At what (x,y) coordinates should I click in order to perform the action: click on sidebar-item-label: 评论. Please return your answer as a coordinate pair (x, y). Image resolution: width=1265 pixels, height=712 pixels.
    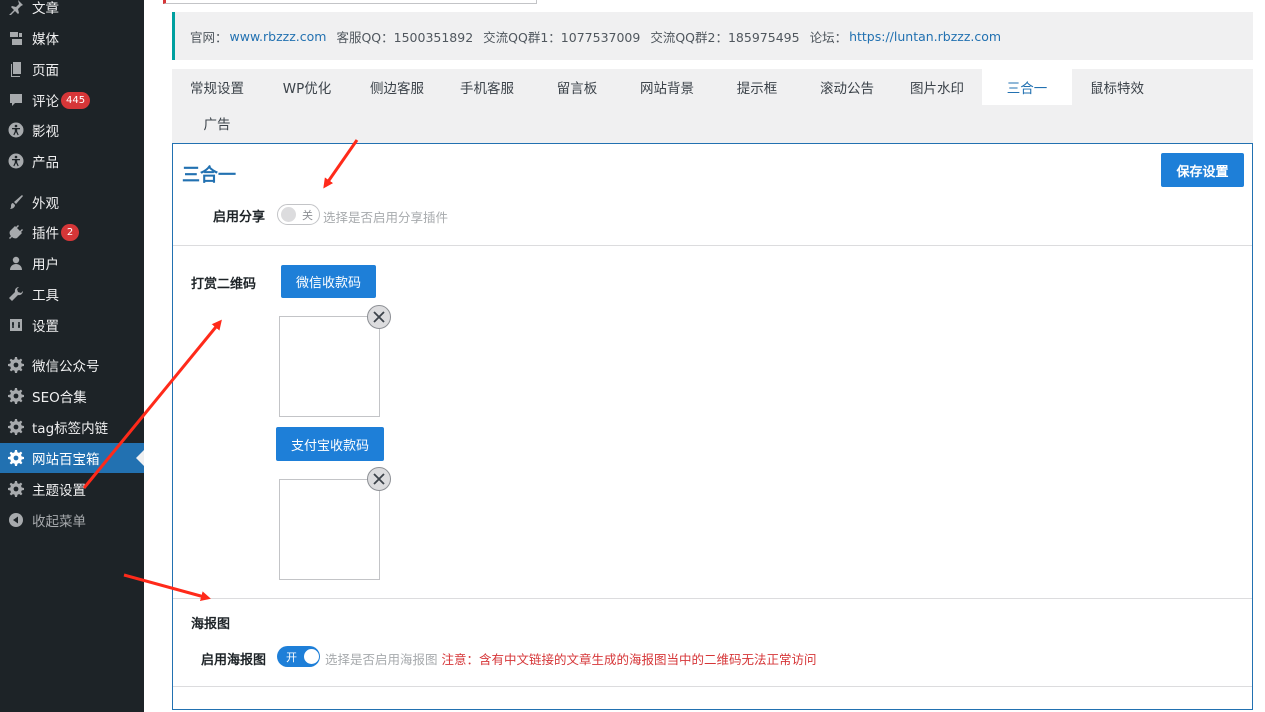
    Looking at the image, I should click on (45, 102).